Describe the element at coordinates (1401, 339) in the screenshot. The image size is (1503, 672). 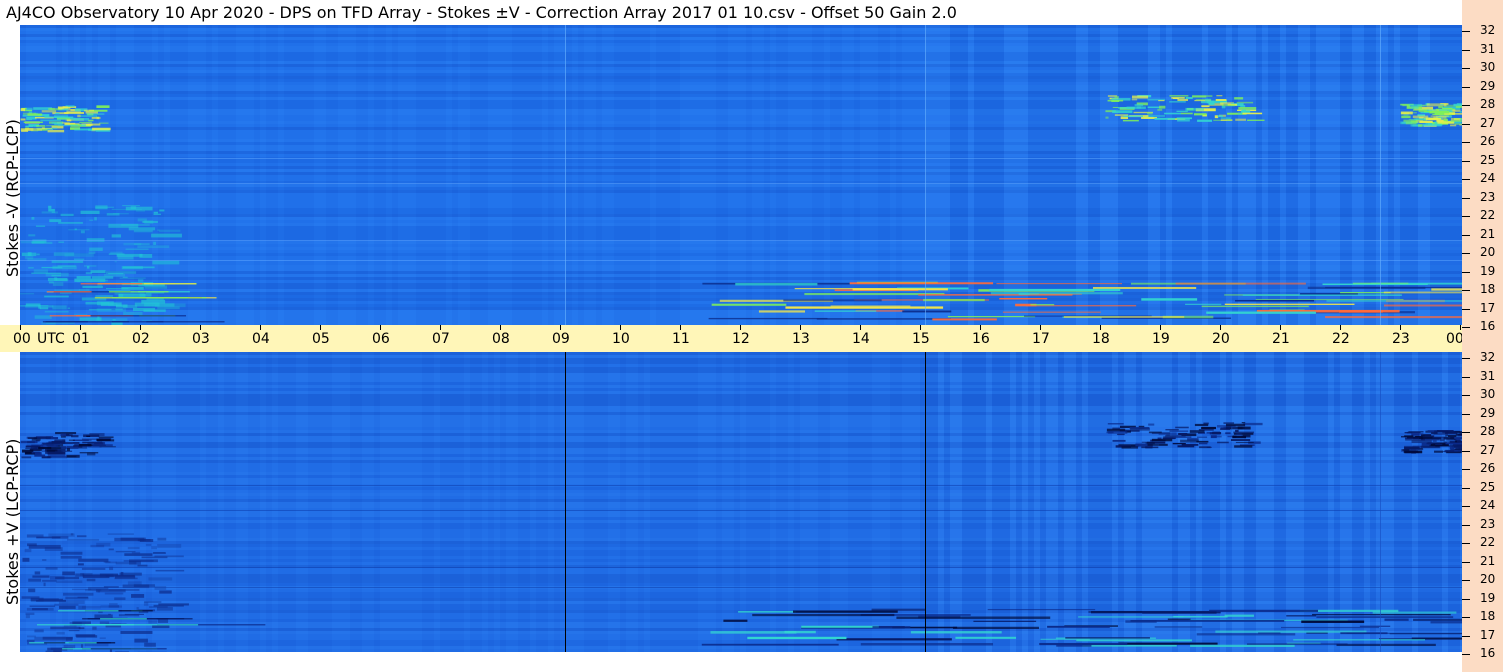
I see `time-tick-label: 23` at that location.